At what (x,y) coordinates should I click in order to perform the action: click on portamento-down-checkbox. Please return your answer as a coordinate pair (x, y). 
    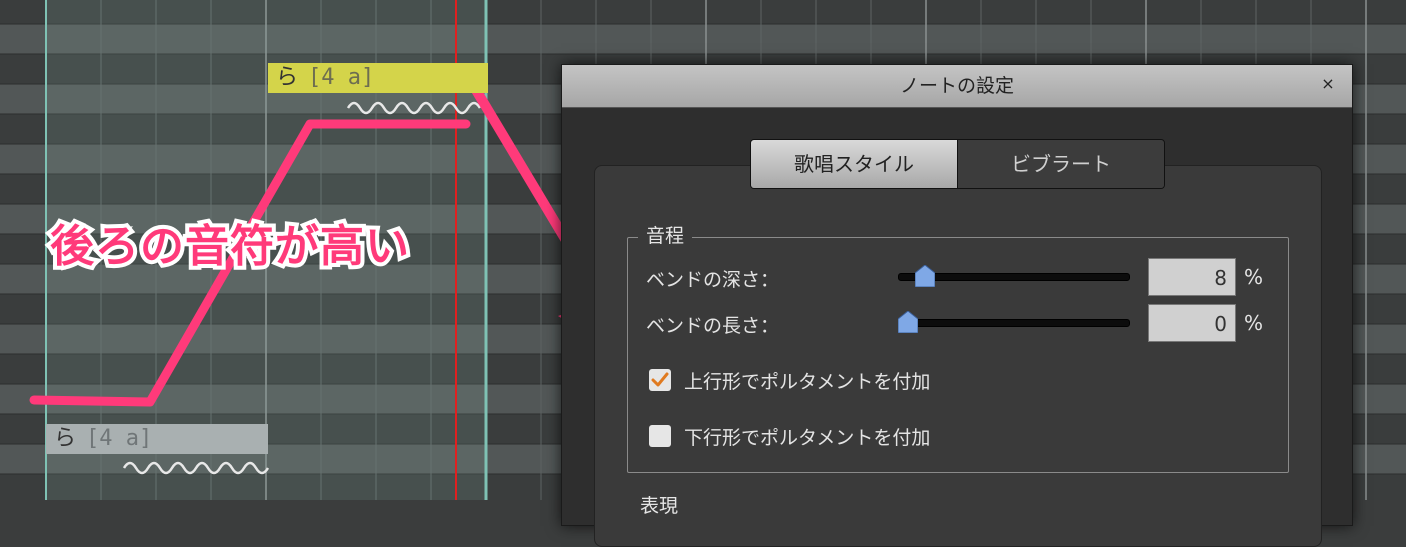
    Looking at the image, I should click on (660, 436).